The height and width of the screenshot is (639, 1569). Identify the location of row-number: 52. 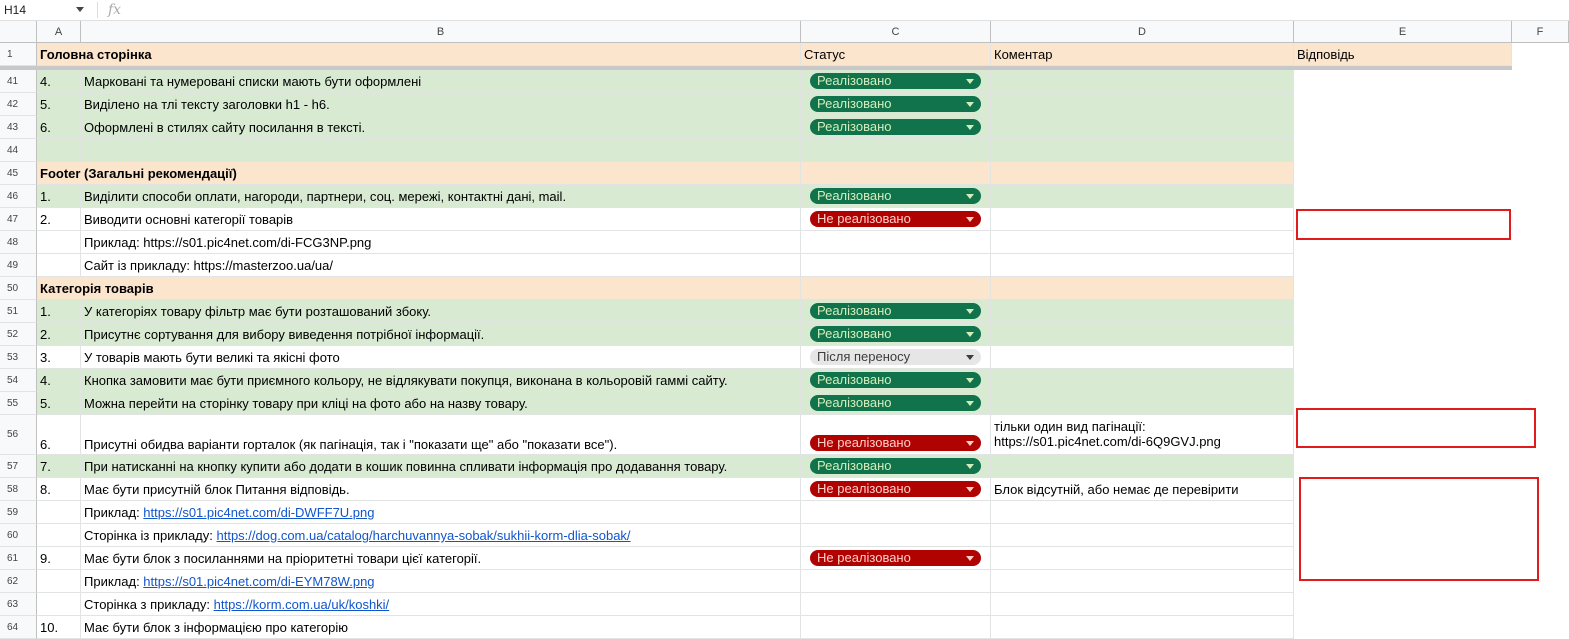
(18, 334).